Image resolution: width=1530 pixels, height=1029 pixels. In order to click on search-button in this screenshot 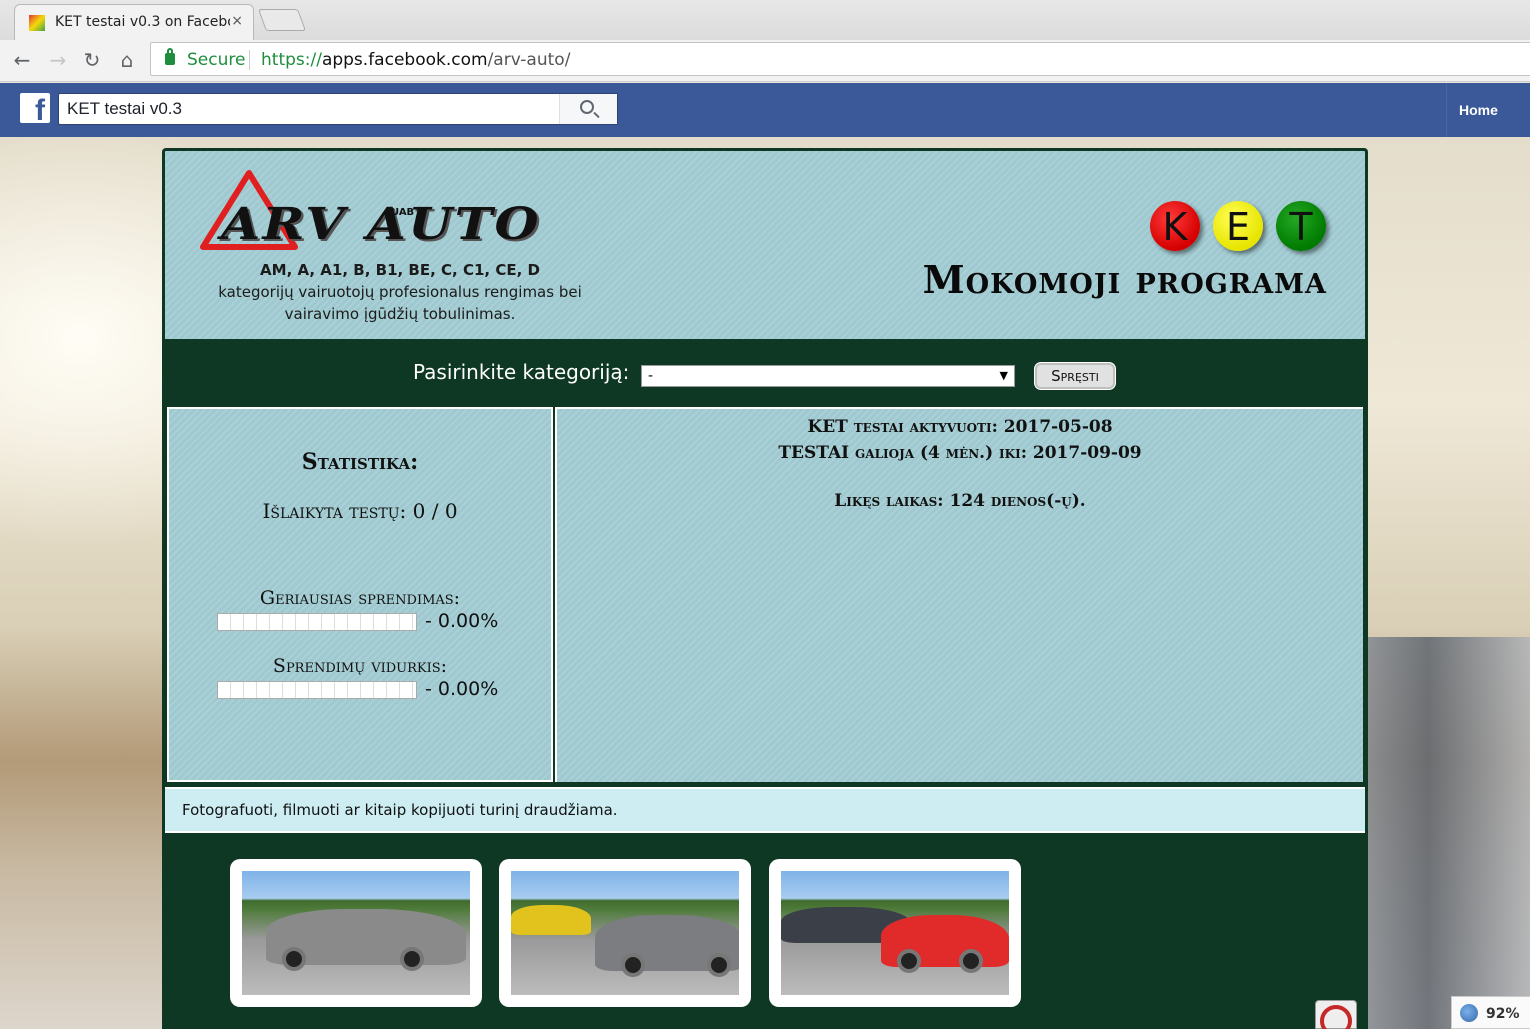, I will do `click(588, 109)`.